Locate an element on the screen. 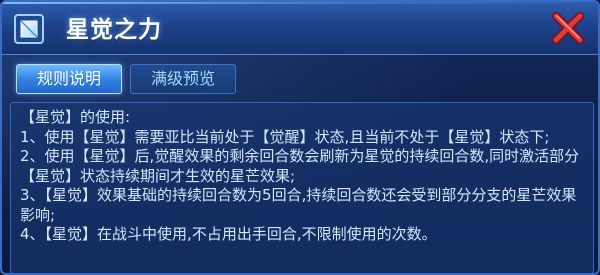 The image size is (600, 275). crystal-emblem-icon is located at coordinates (29, 29).